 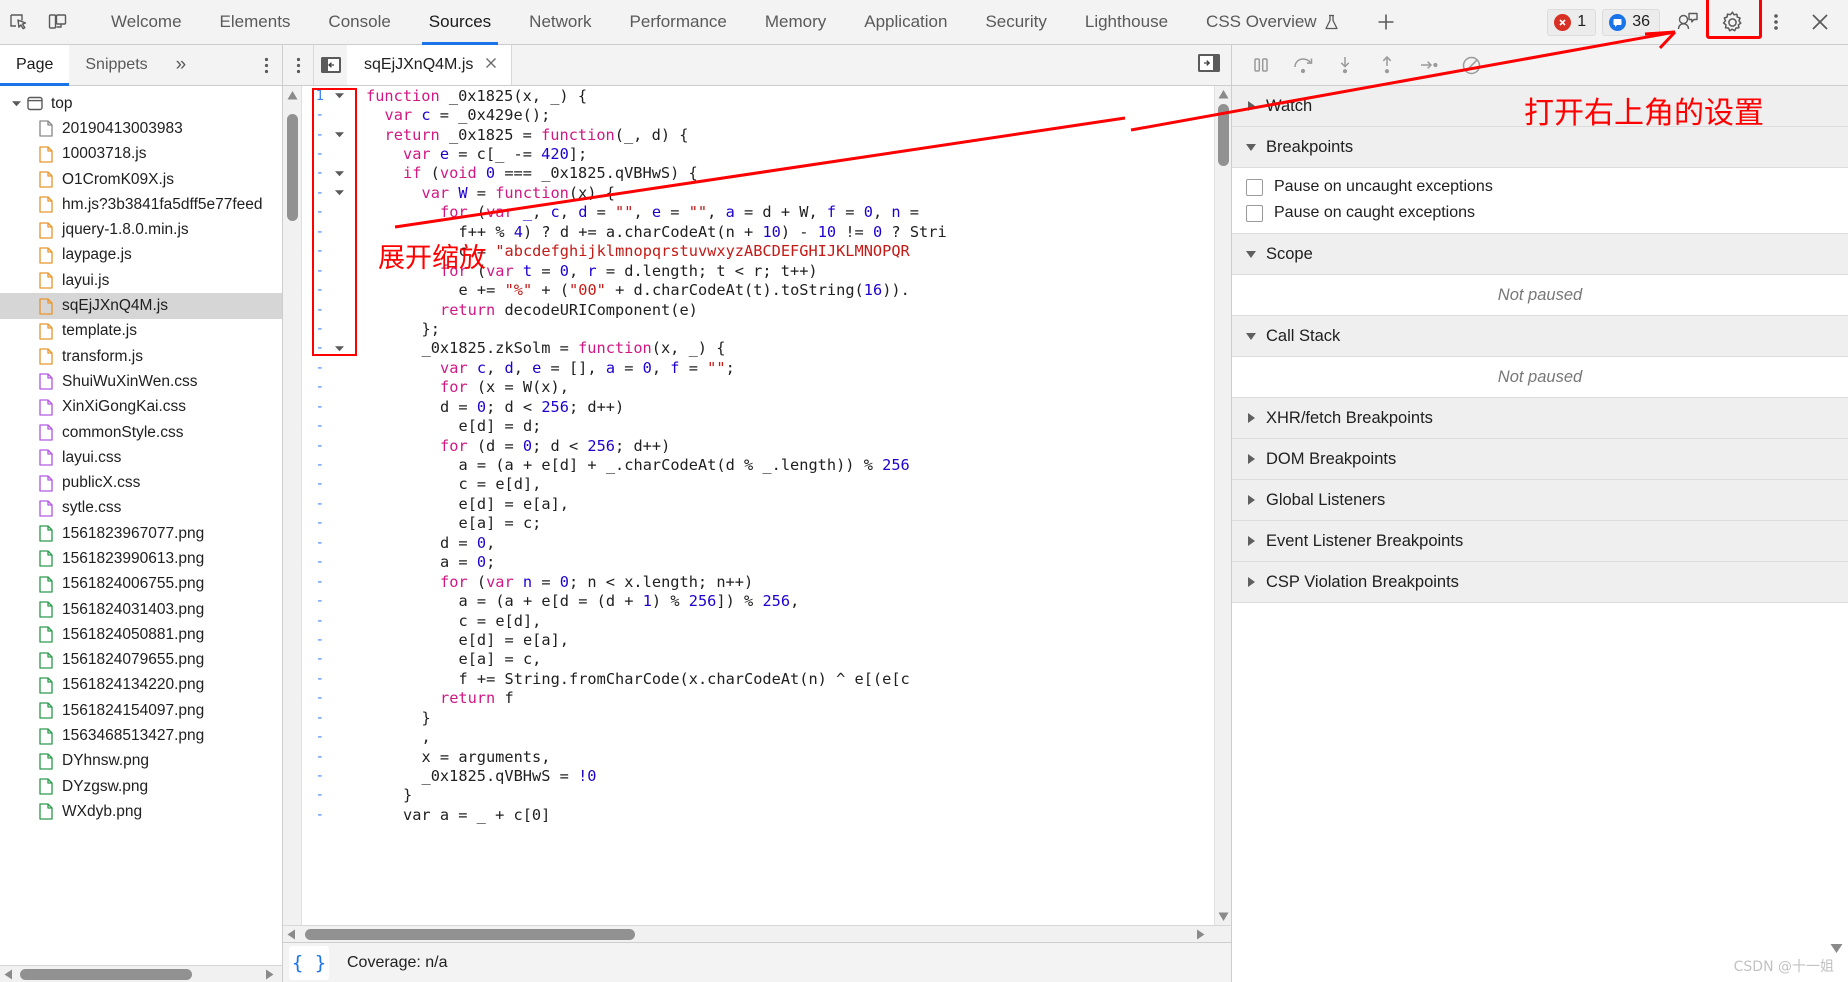 I want to click on editor-vertical-scrollbar, so click(x=1222, y=505).